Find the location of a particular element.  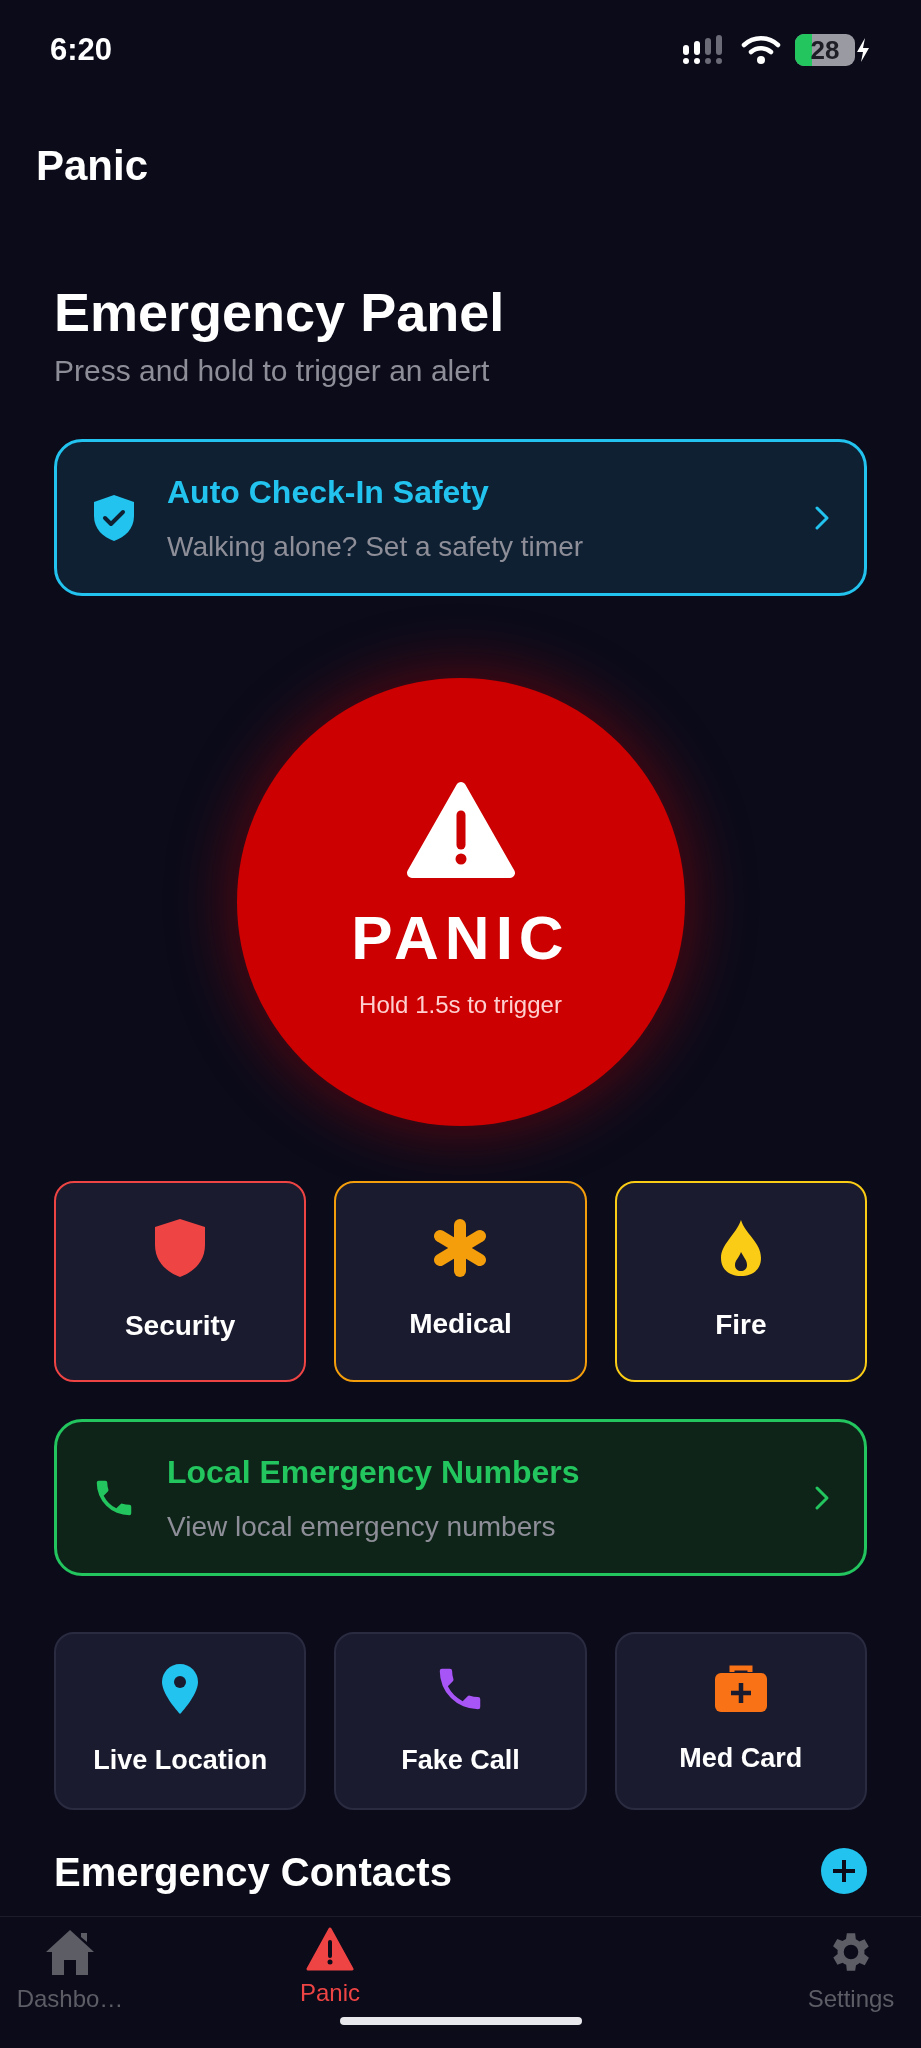

tool-label: Fake Call is located at coordinates (460, 1760).